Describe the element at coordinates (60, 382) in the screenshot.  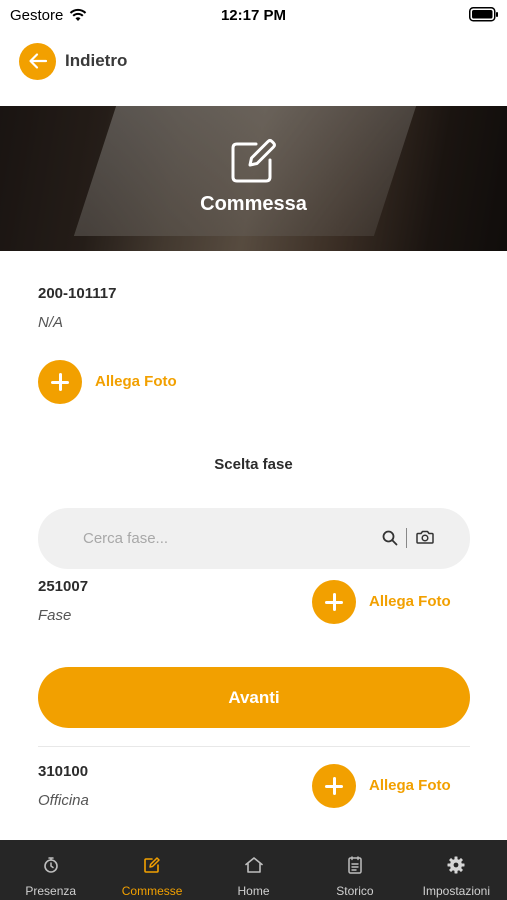
I see `attach-photo-button` at that location.